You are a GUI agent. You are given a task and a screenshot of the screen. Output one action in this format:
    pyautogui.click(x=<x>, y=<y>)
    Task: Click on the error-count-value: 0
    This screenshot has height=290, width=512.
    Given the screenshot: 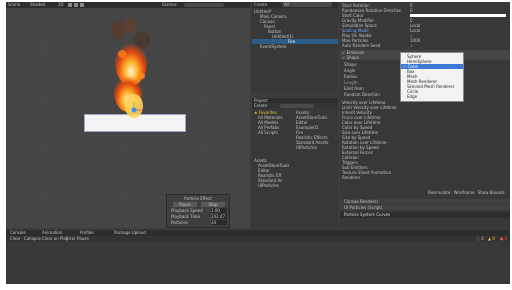 What is the action you would take?
    pyautogui.click(x=506, y=238)
    